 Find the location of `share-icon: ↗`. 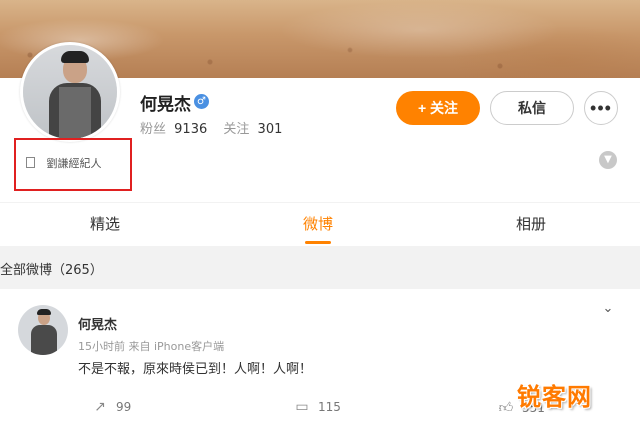

share-icon: ↗ is located at coordinates (100, 407).